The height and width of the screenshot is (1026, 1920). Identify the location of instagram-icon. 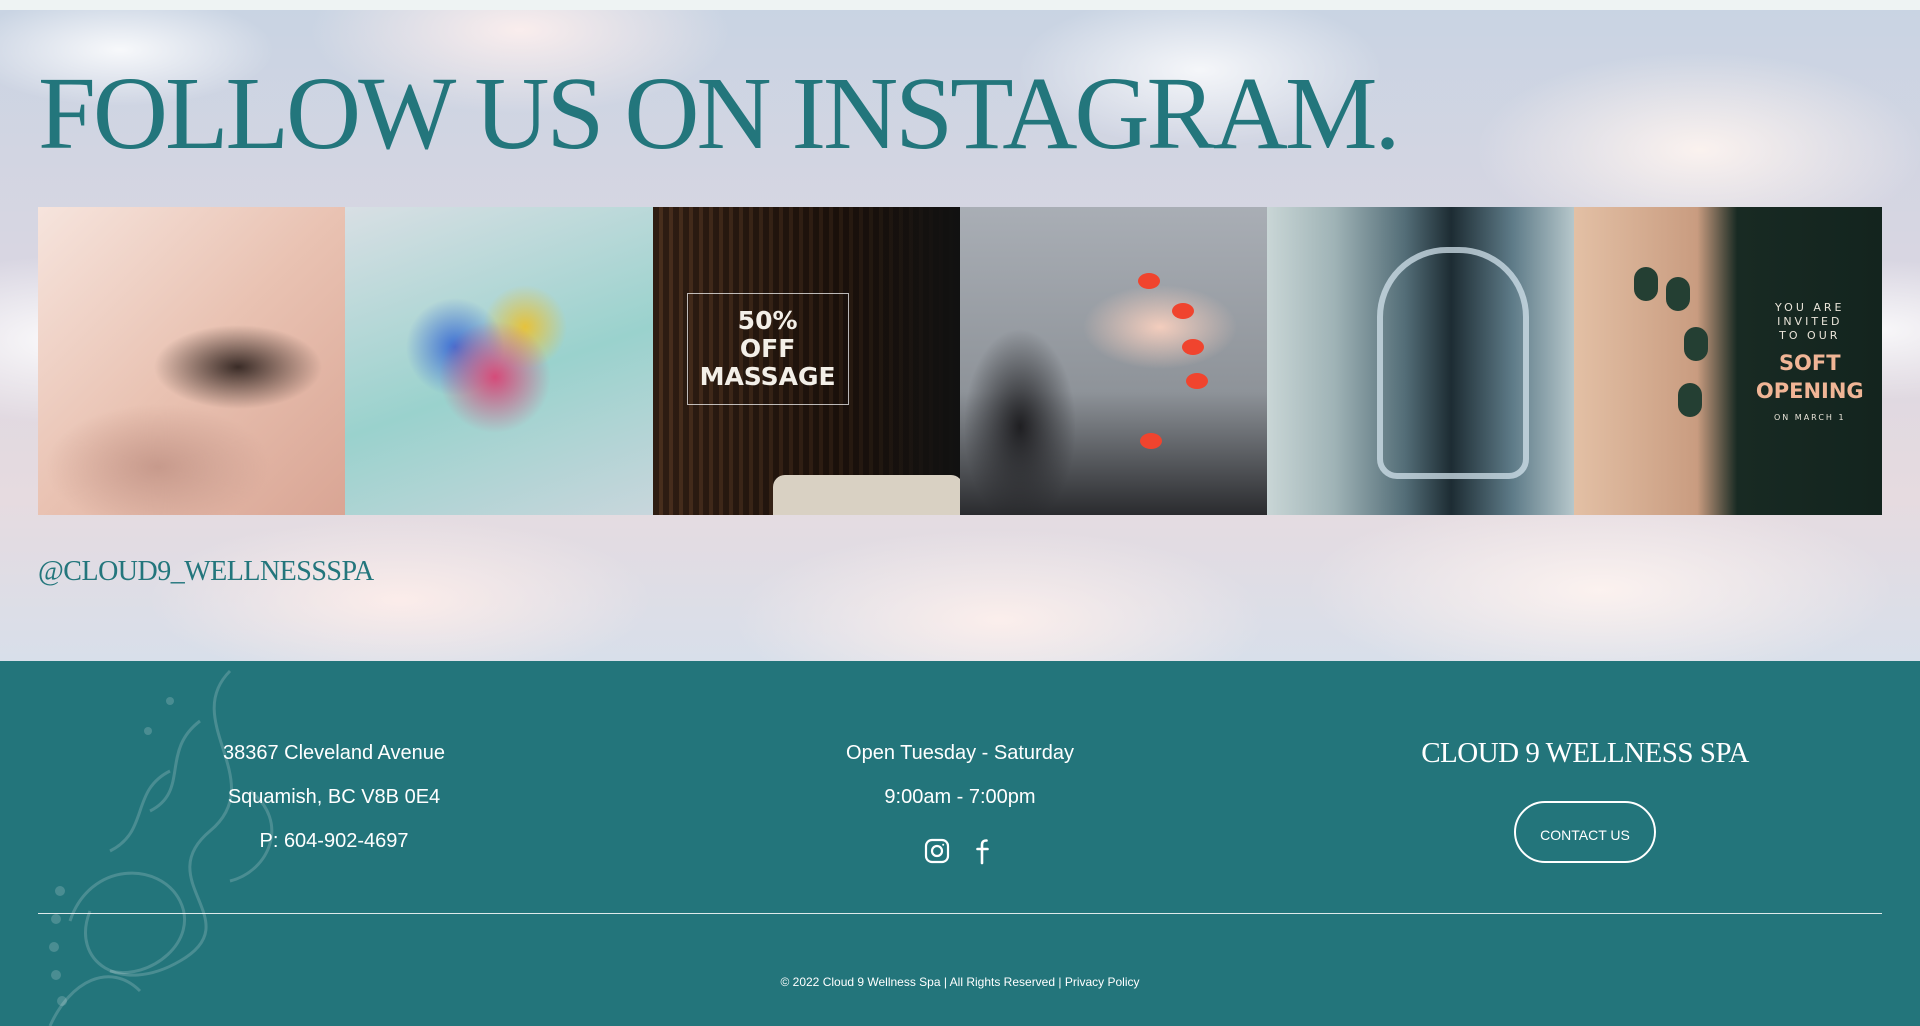
(937, 851).